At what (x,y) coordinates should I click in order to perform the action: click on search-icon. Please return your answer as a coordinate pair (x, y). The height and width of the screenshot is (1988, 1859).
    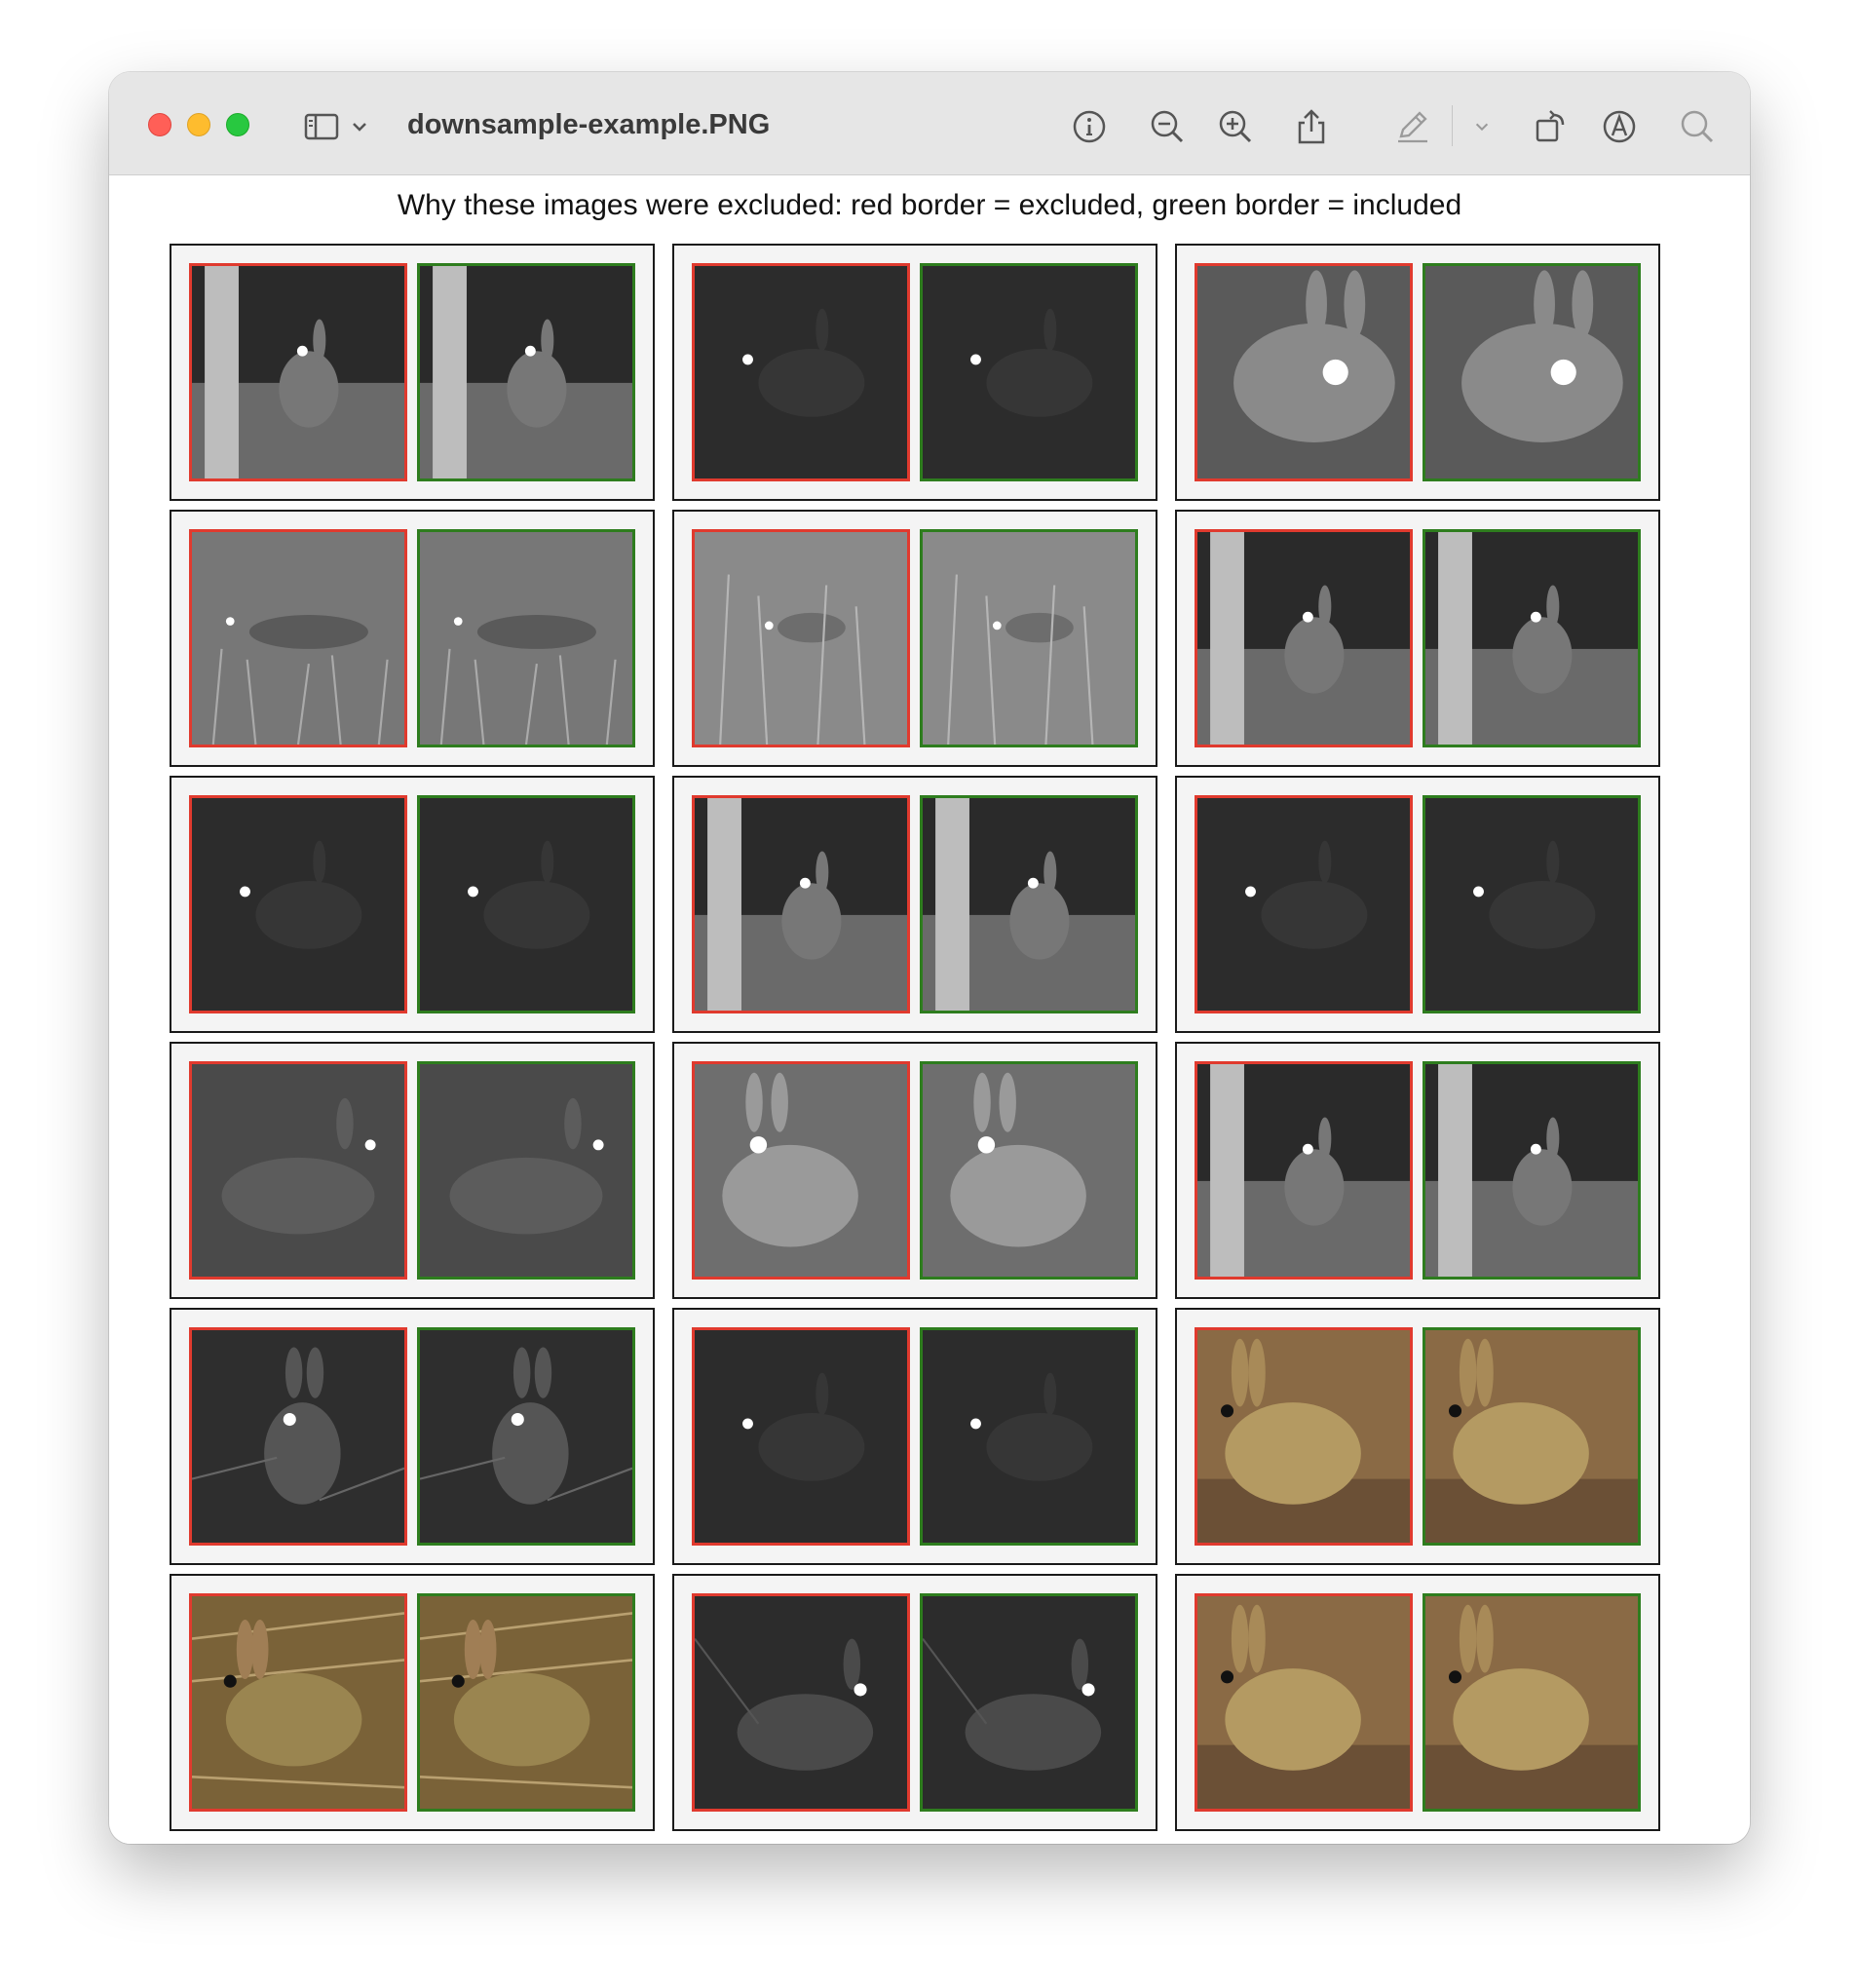
    Looking at the image, I should click on (1697, 126).